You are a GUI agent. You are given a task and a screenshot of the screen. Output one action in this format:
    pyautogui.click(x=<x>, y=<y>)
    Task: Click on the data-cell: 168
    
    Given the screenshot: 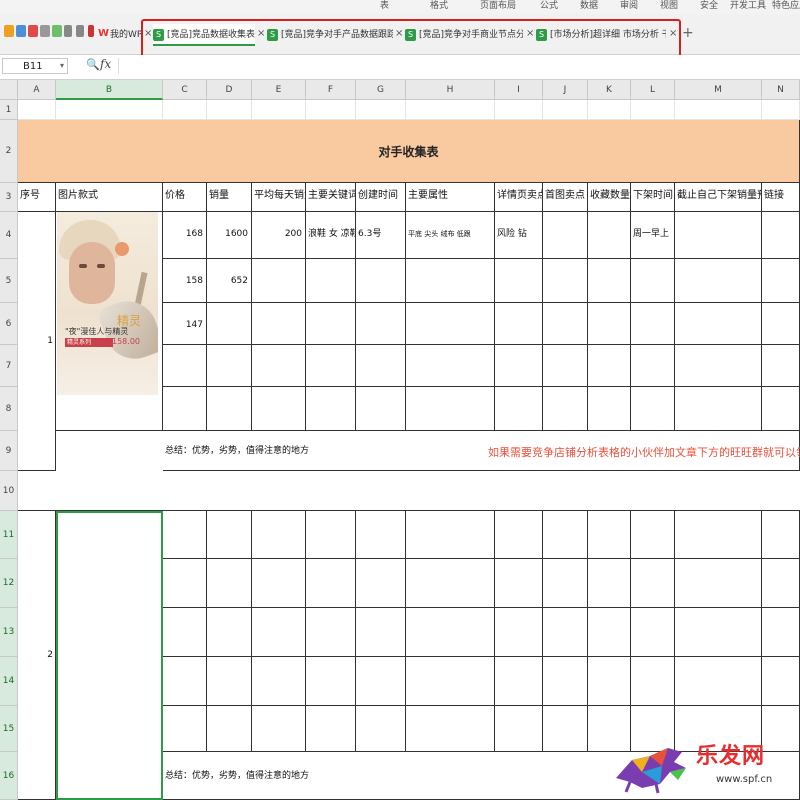 What is the action you would take?
    pyautogui.click(x=185, y=235)
    